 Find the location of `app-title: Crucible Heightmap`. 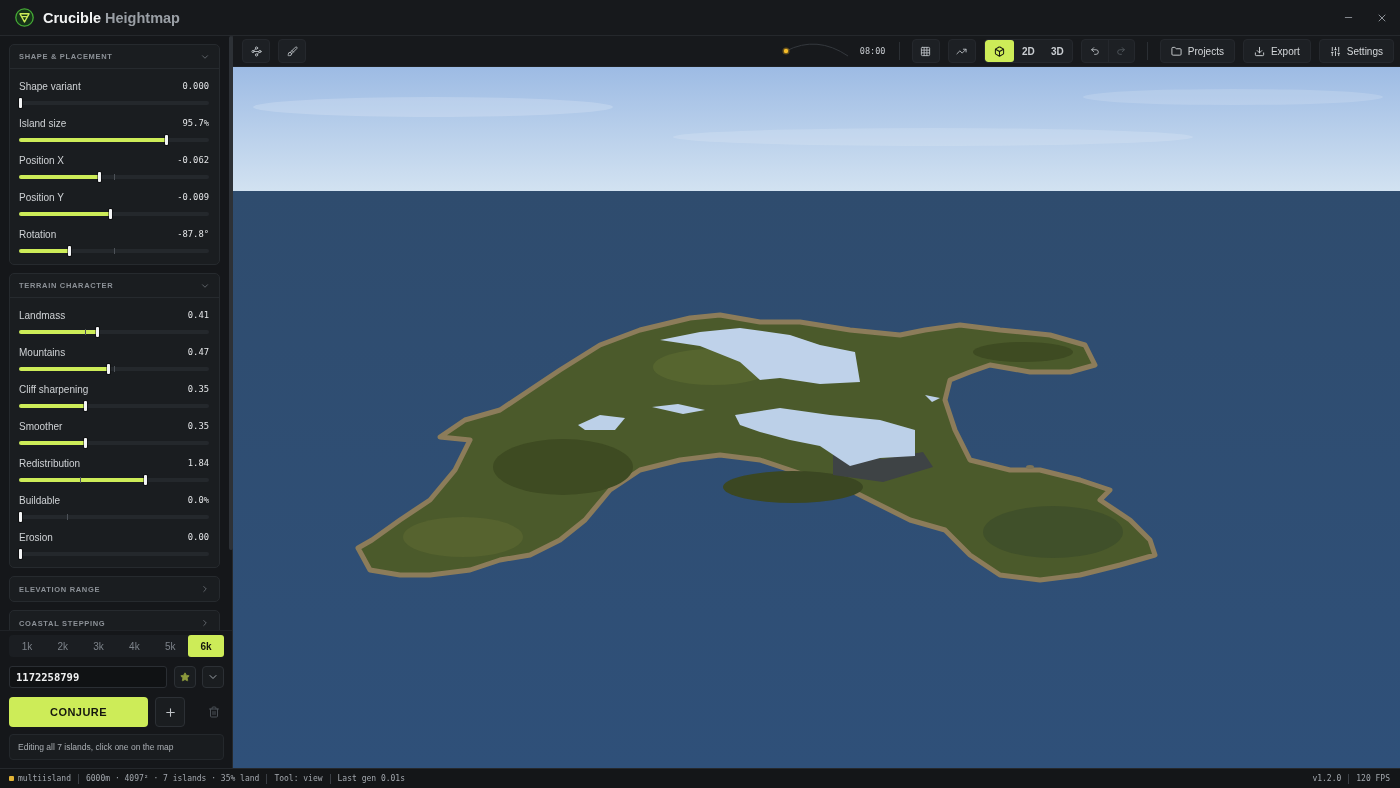

app-title: Crucible Heightmap is located at coordinates (111, 17).